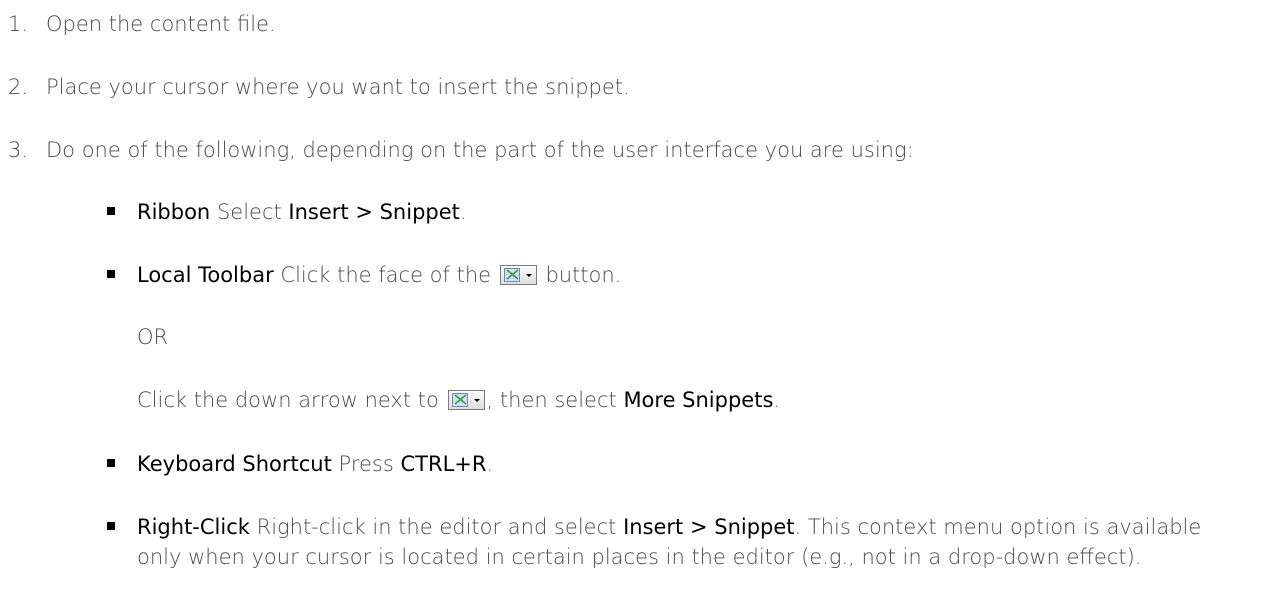 The image size is (1271, 598). Describe the element at coordinates (18, 24) in the screenshot. I see `step-number: 1.` at that location.